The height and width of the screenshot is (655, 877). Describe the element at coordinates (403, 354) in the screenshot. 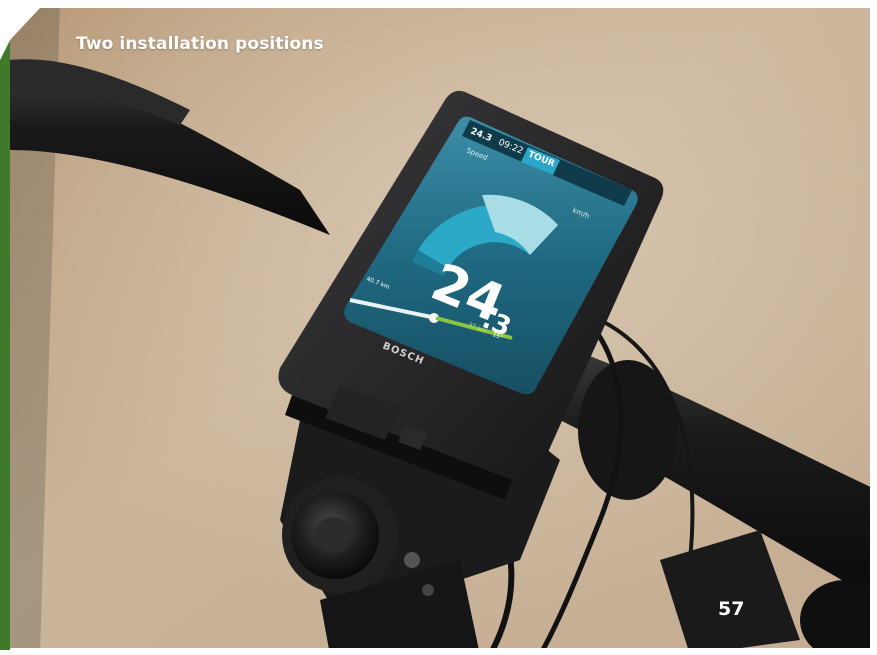

I see `brand-logo-text: BOSCH` at that location.